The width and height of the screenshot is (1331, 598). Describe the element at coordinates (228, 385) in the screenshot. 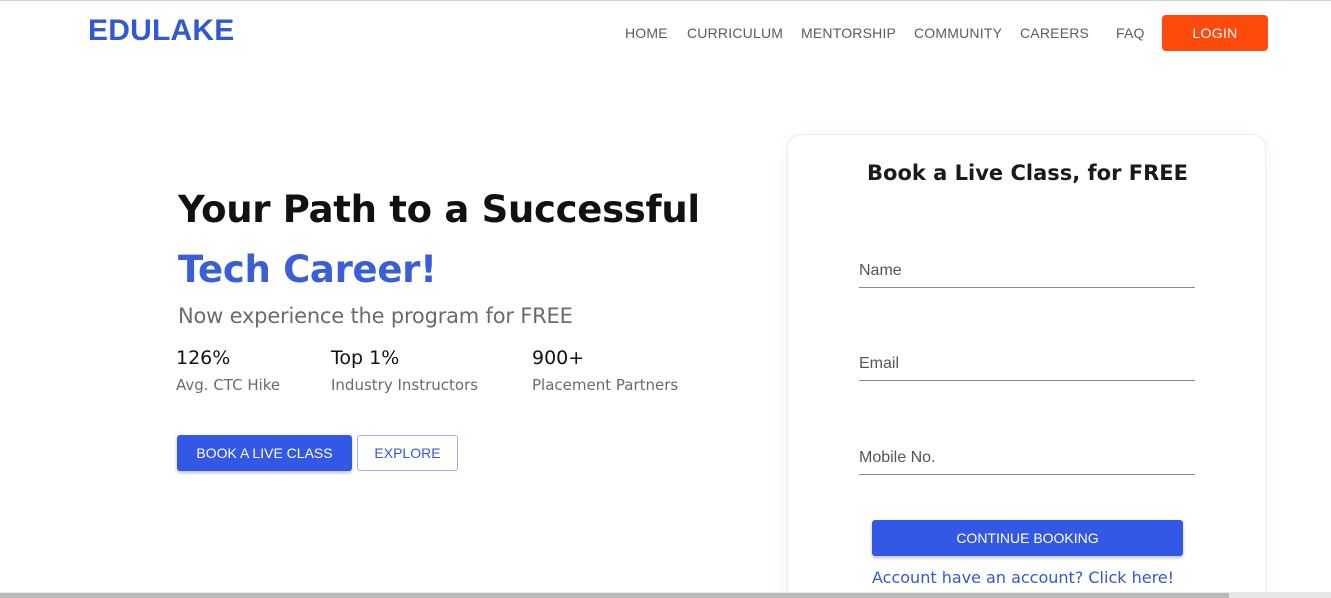

I see `stat-label: Avg. CTC Hike` at that location.